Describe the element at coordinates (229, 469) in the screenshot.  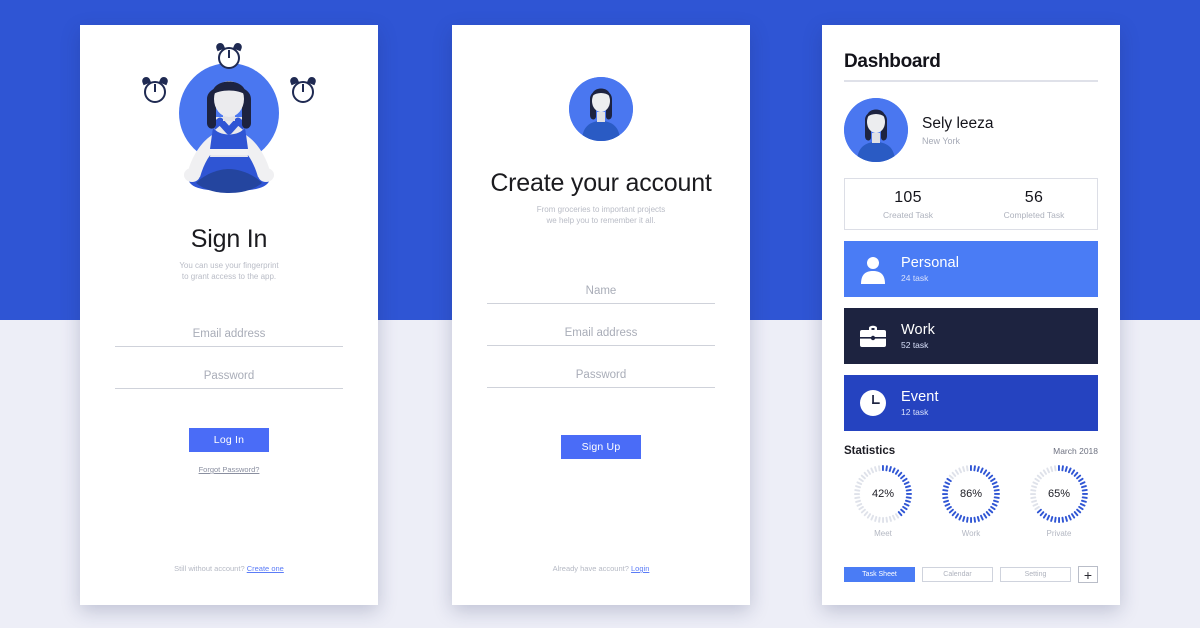
I see `forgot-password-link: Forgot Password?` at that location.